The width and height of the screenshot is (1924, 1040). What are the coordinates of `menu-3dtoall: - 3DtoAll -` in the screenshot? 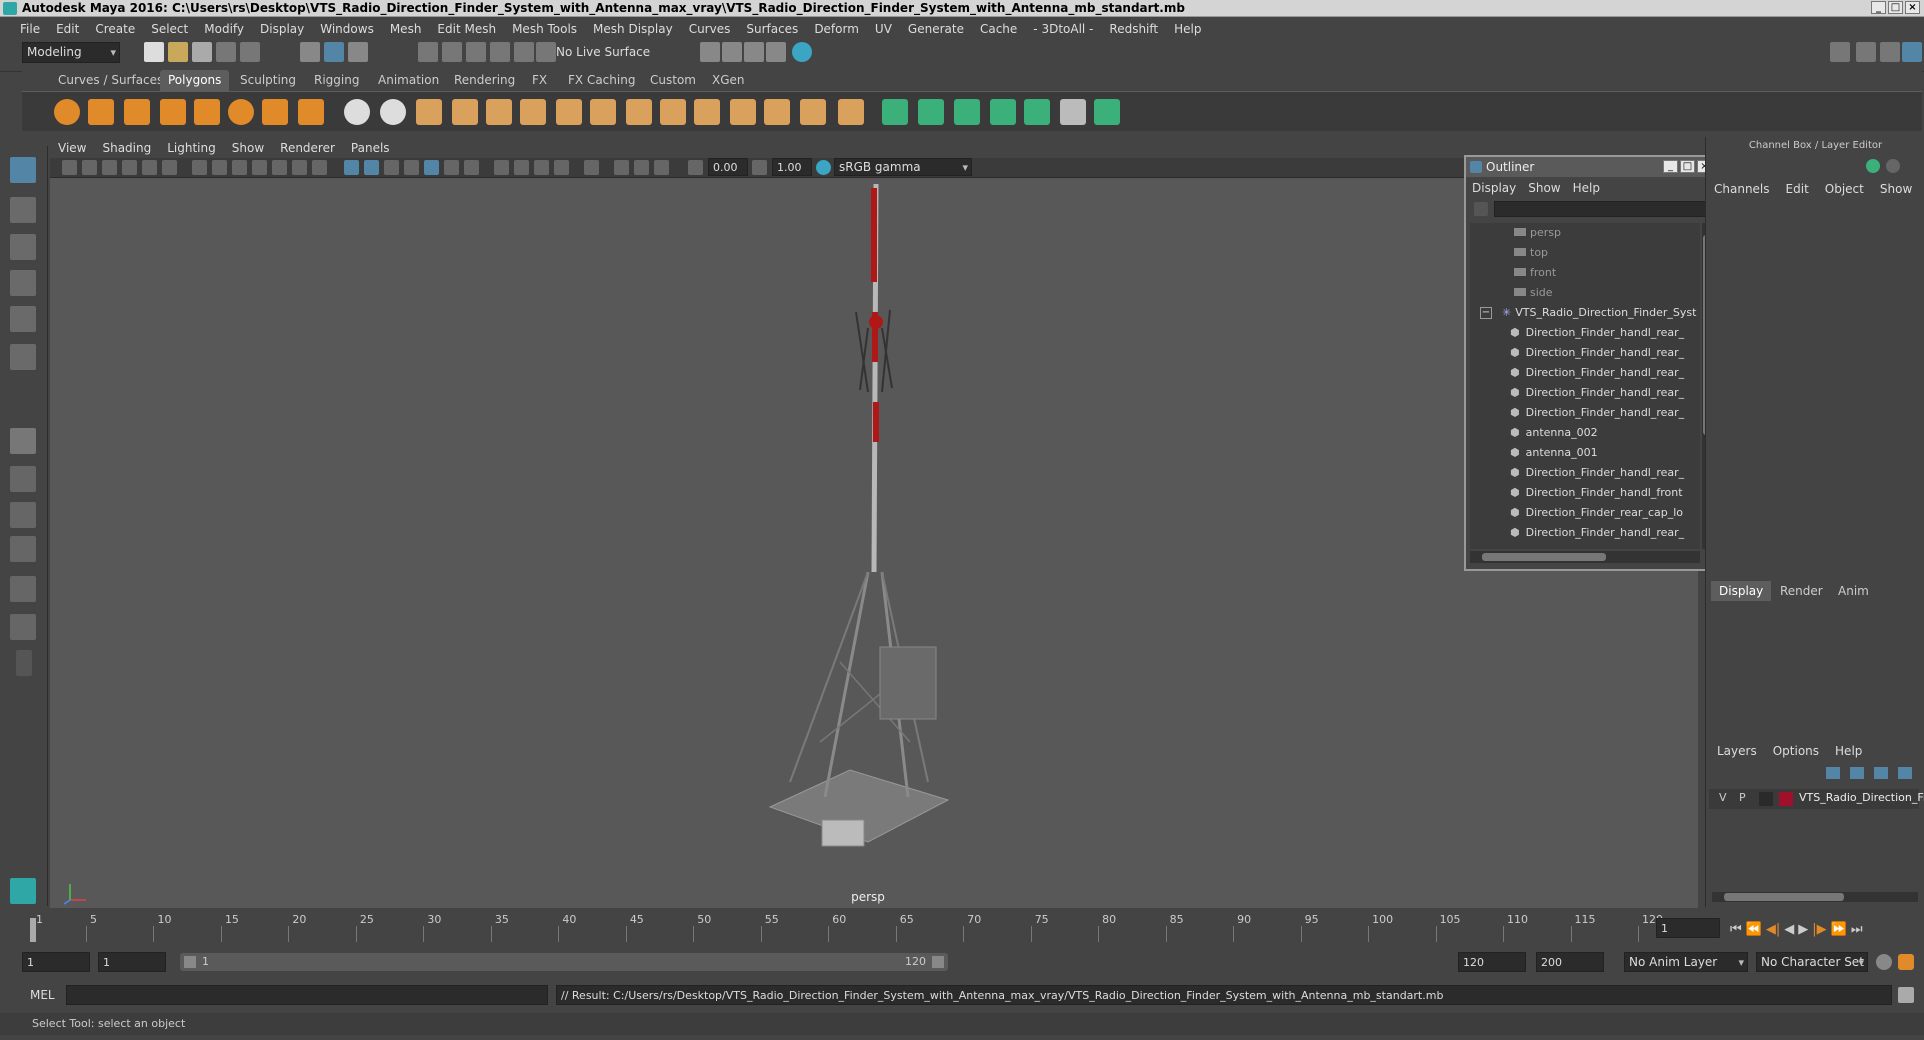 It's located at (1063, 29).